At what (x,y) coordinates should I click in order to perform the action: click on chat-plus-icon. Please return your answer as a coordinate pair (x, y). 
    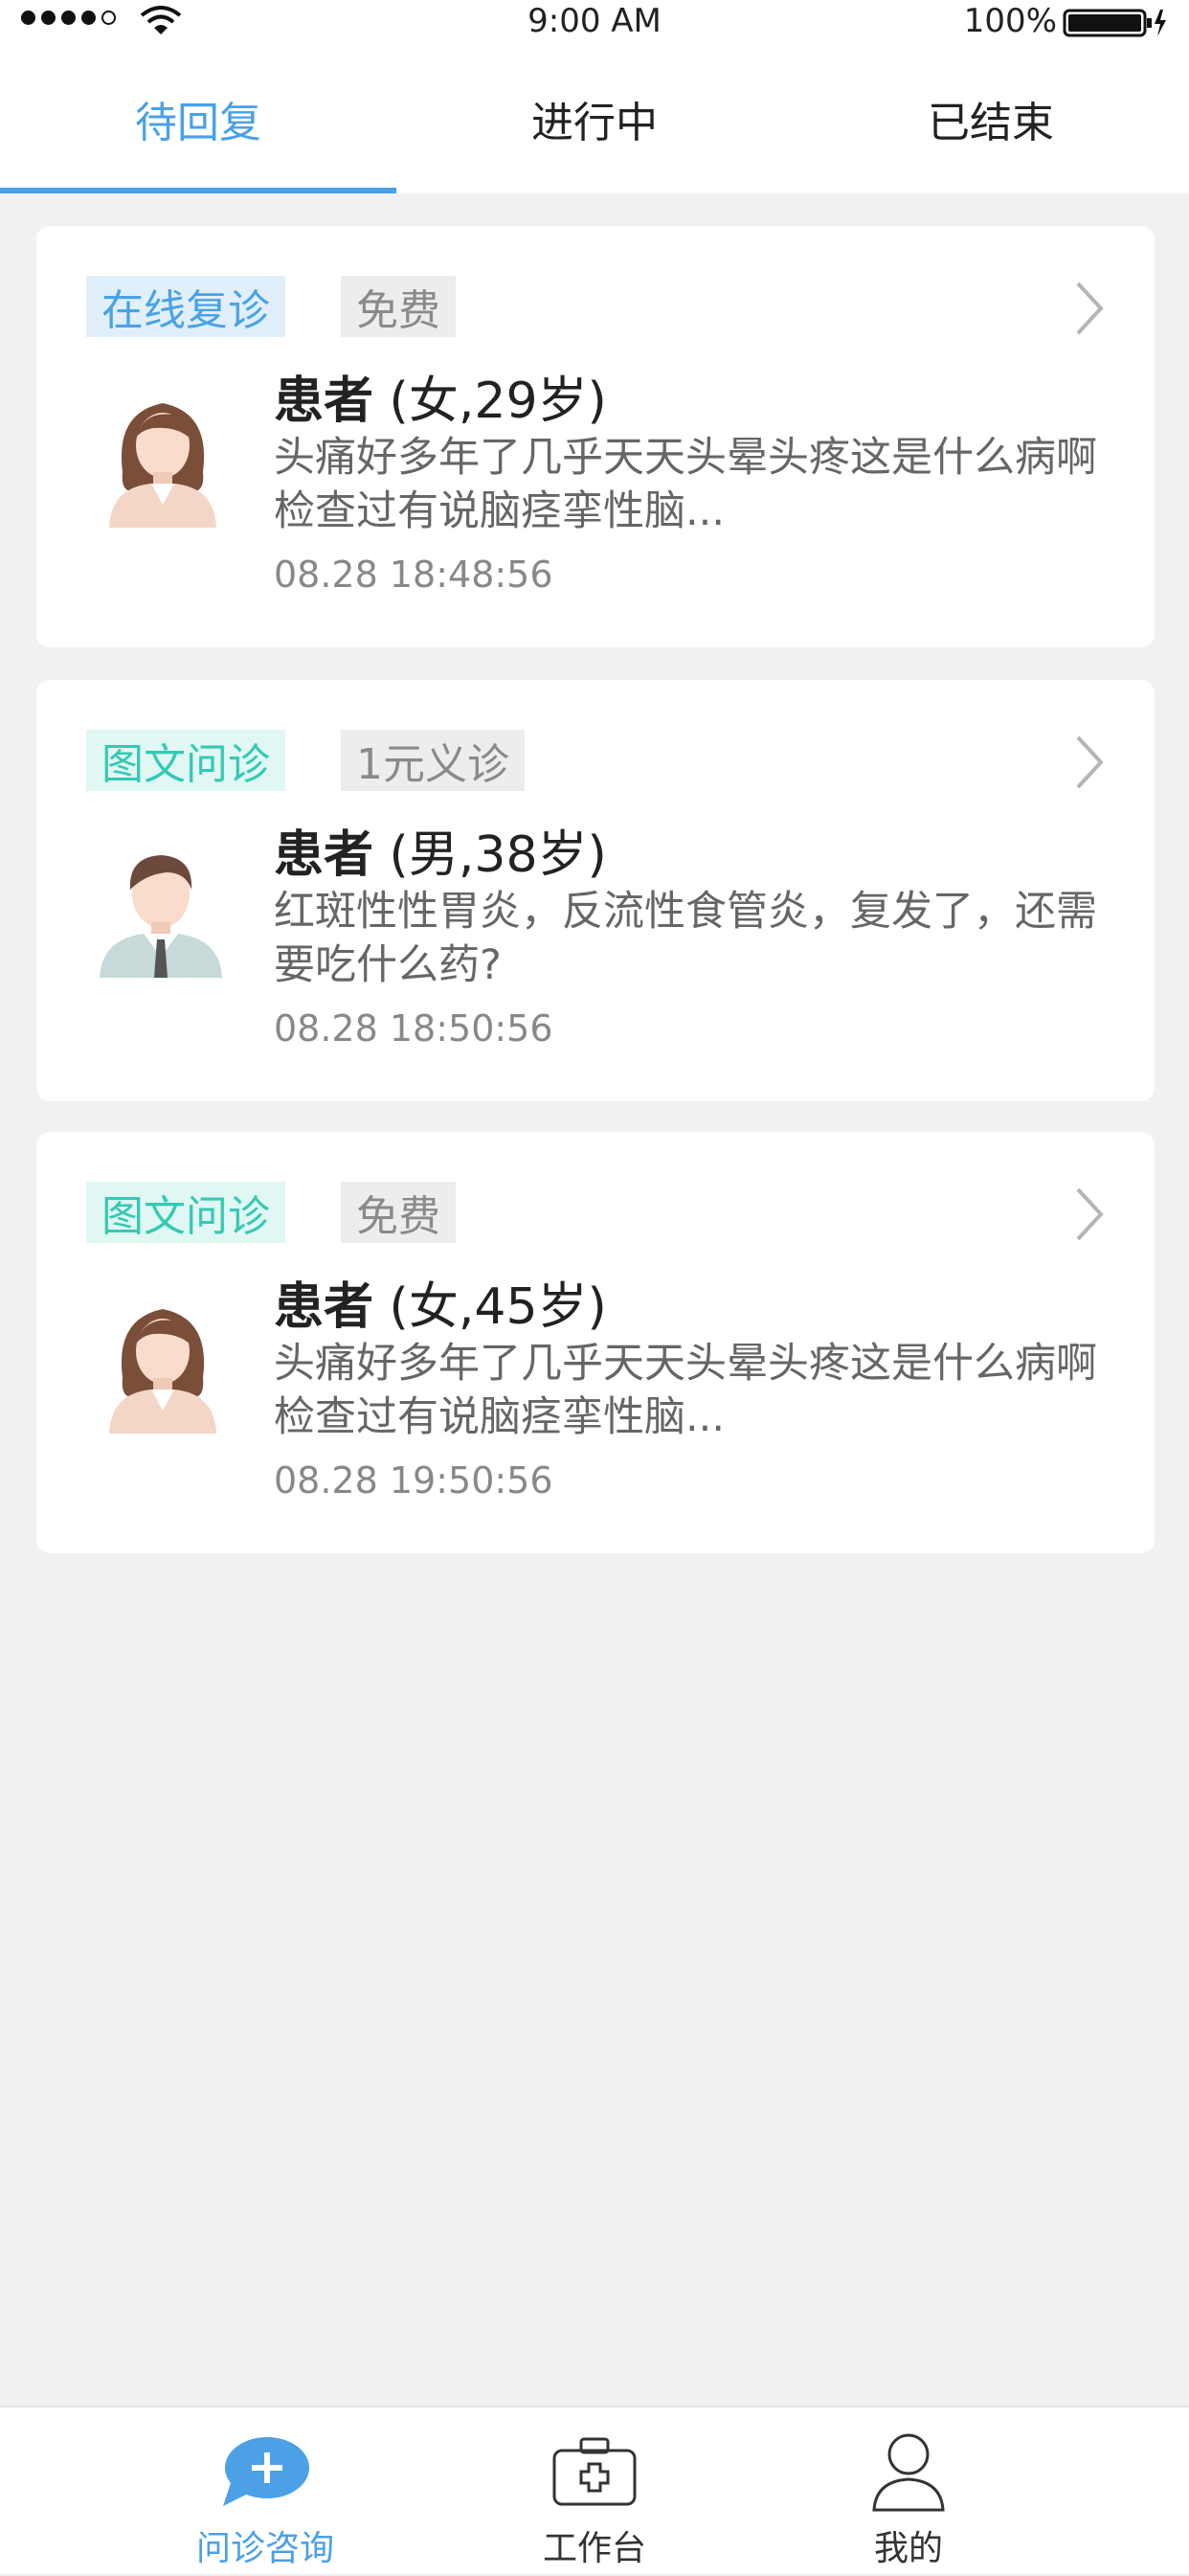
    Looking at the image, I should click on (266, 2471).